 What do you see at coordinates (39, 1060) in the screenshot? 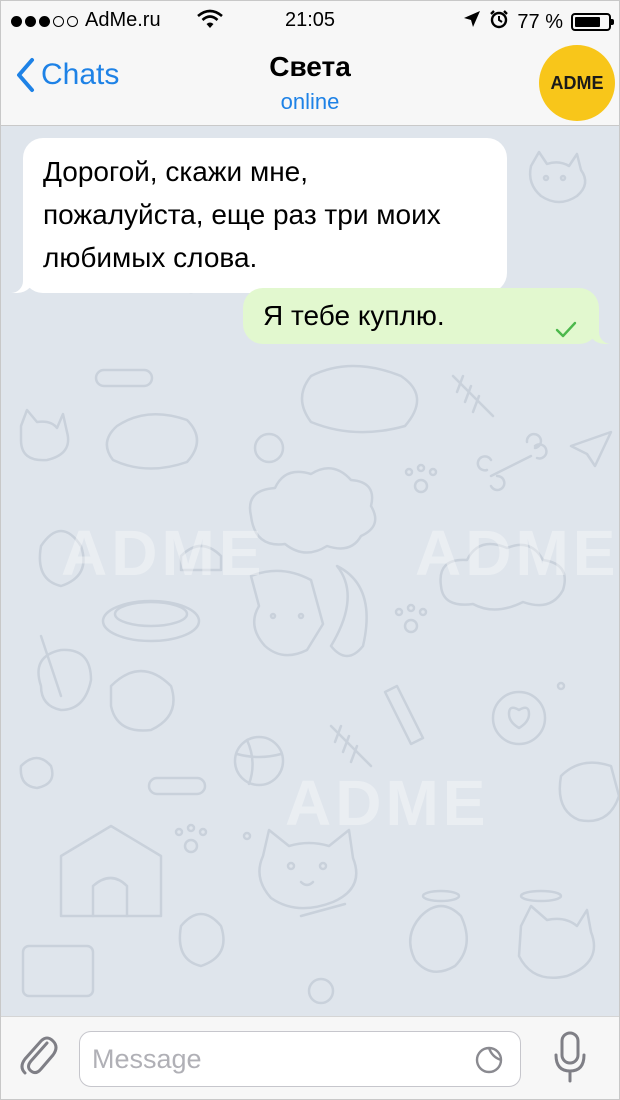
I see `paperclip-icon` at bounding box center [39, 1060].